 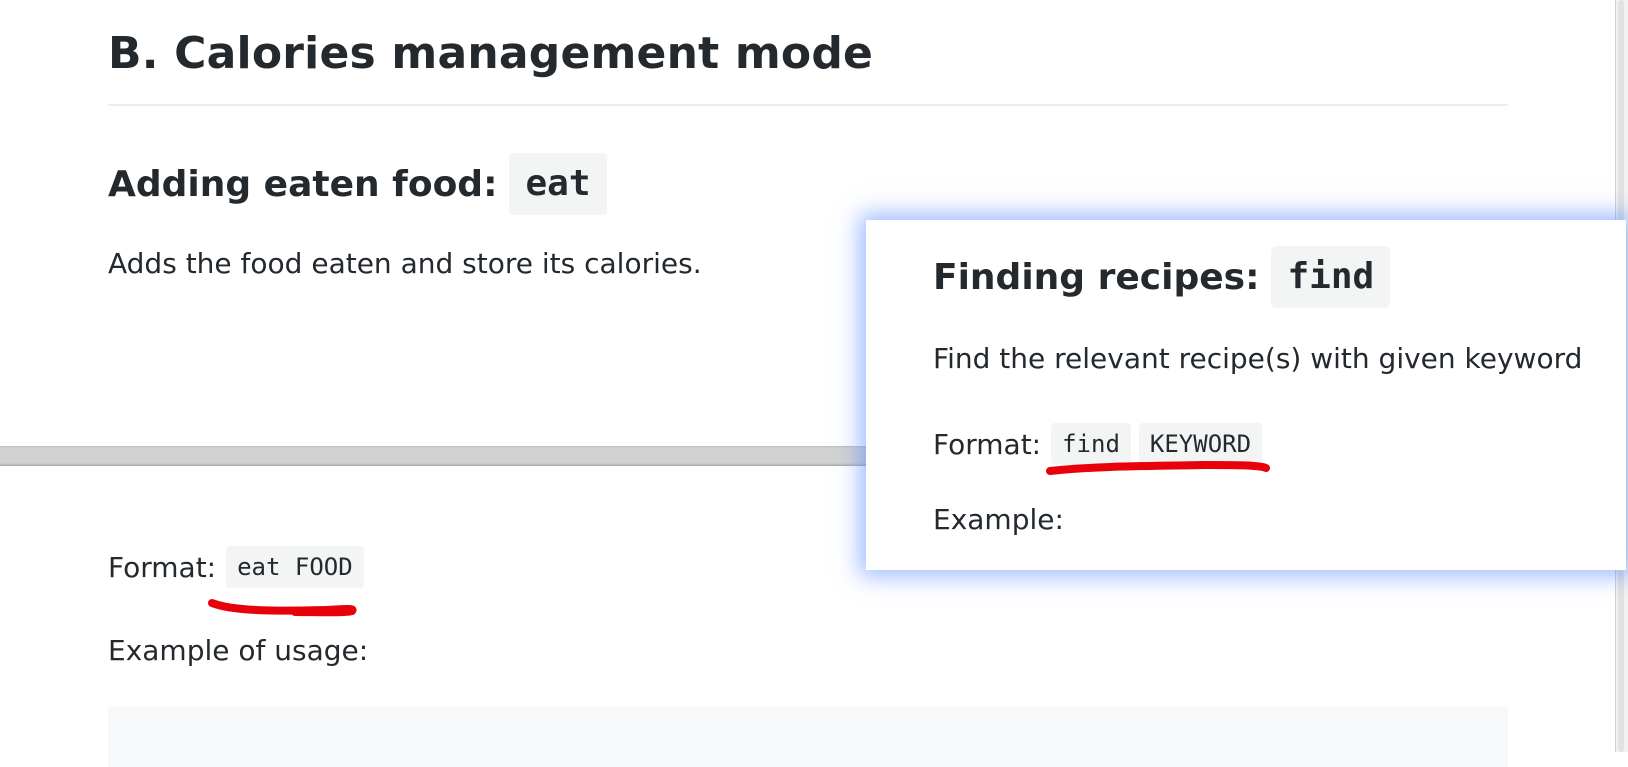 I want to click on eat-format-underline-annotation, so click(x=282, y=608).